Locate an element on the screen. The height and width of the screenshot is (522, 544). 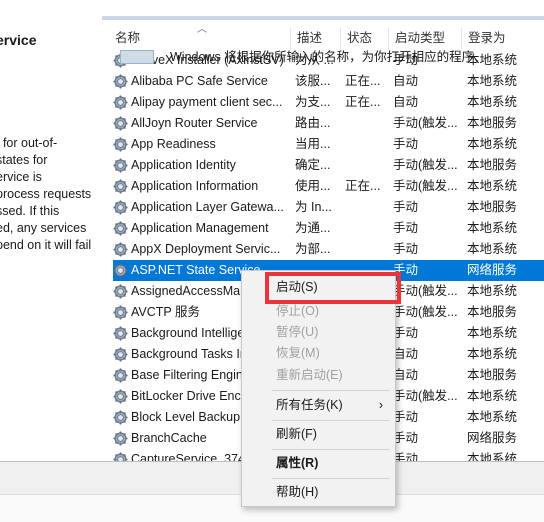
menu-item-resume: 恢复(M) is located at coordinates (318, 353).